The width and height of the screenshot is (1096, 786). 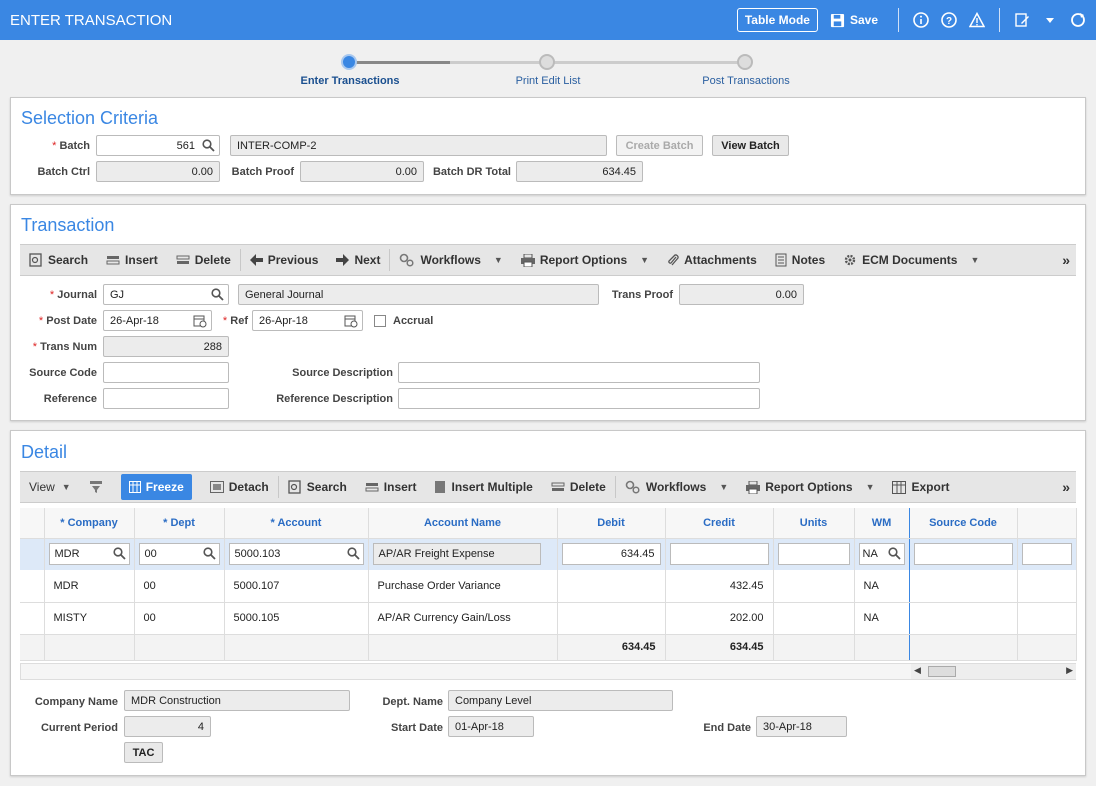 I want to click on extra-grid-input, so click(x=1046, y=554).